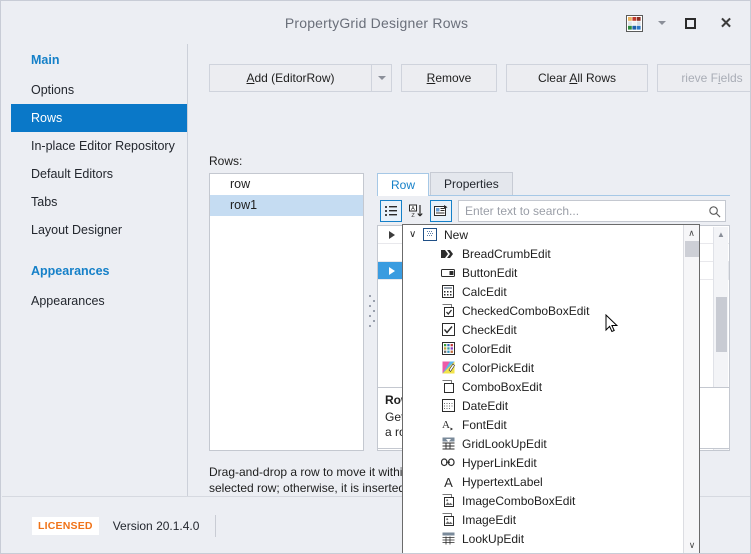 The image size is (751, 554). I want to click on link-icon, so click(448, 463).